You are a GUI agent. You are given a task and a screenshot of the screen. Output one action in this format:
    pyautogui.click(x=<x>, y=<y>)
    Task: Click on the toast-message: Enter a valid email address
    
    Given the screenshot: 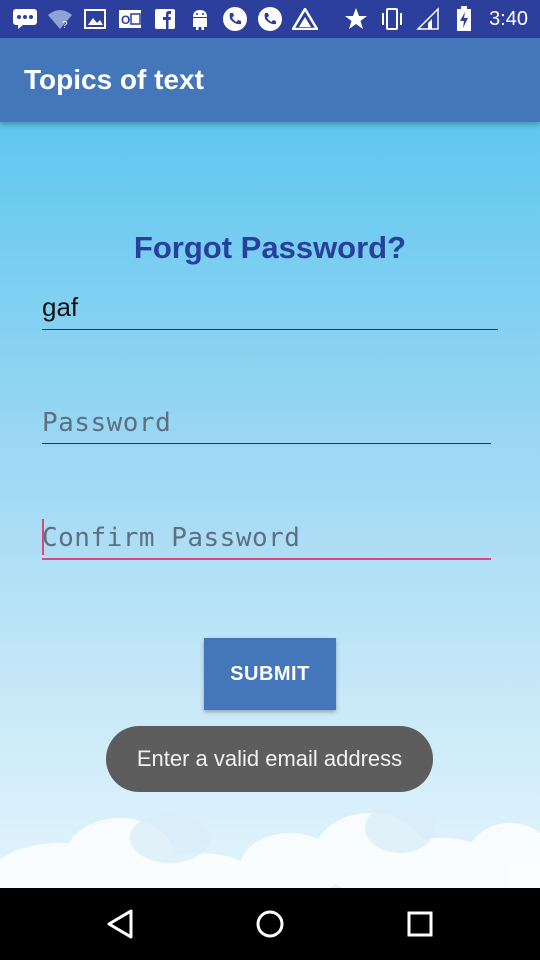 What is the action you would take?
    pyautogui.click(x=269, y=759)
    